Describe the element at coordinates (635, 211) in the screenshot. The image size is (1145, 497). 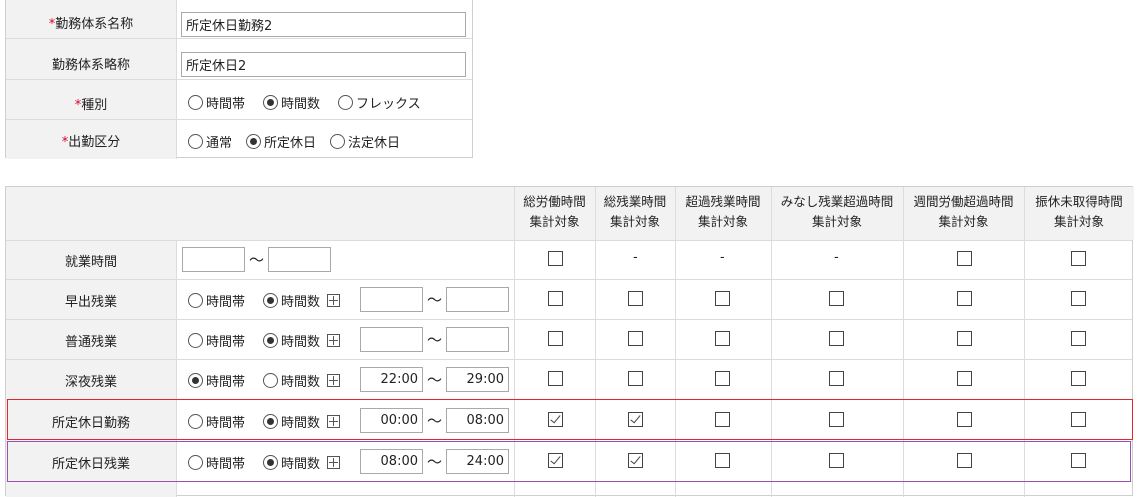
I see `header-total-overtime: 総残業時間 集計対象` at that location.